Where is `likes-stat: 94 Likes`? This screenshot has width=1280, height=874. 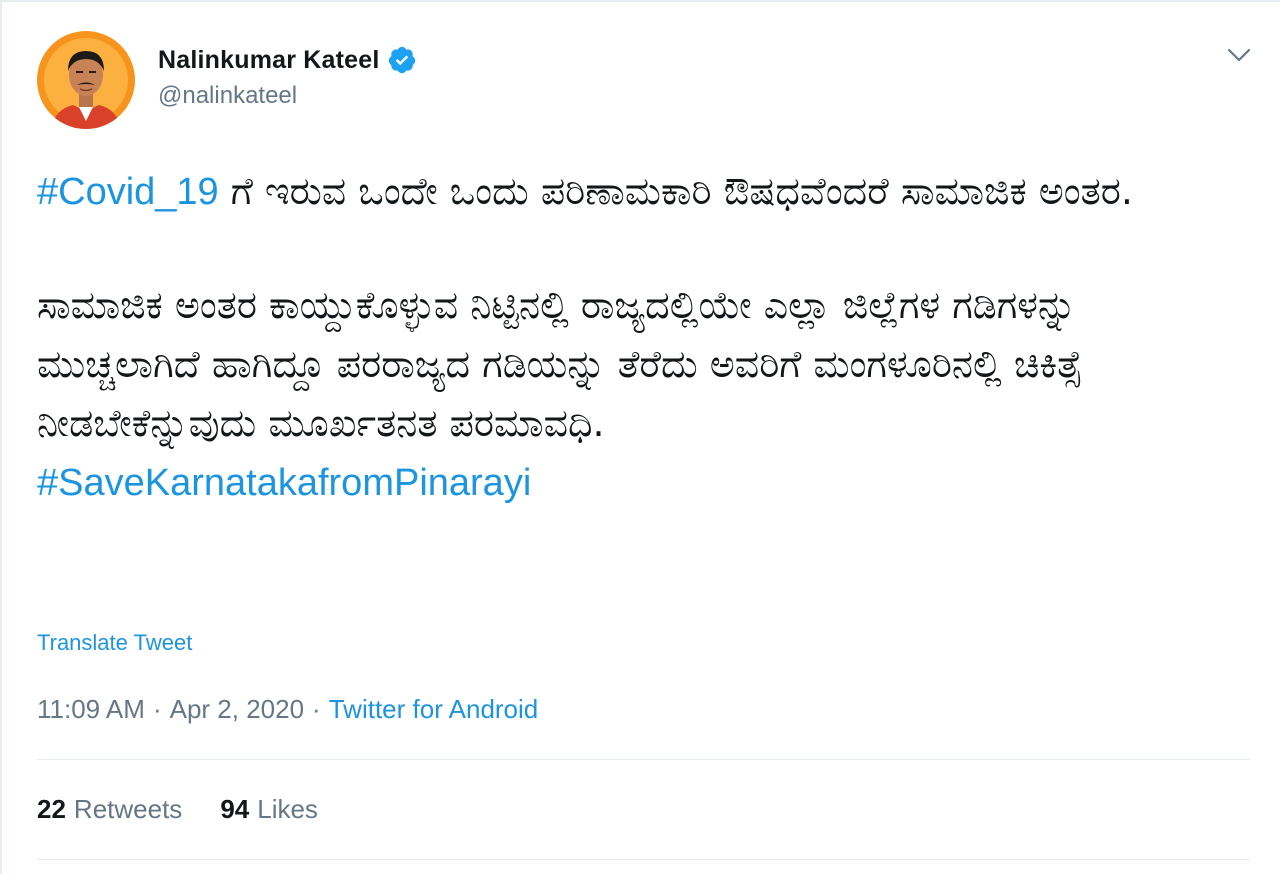
likes-stat: 94 Likes is located at coordinates (269, 809).